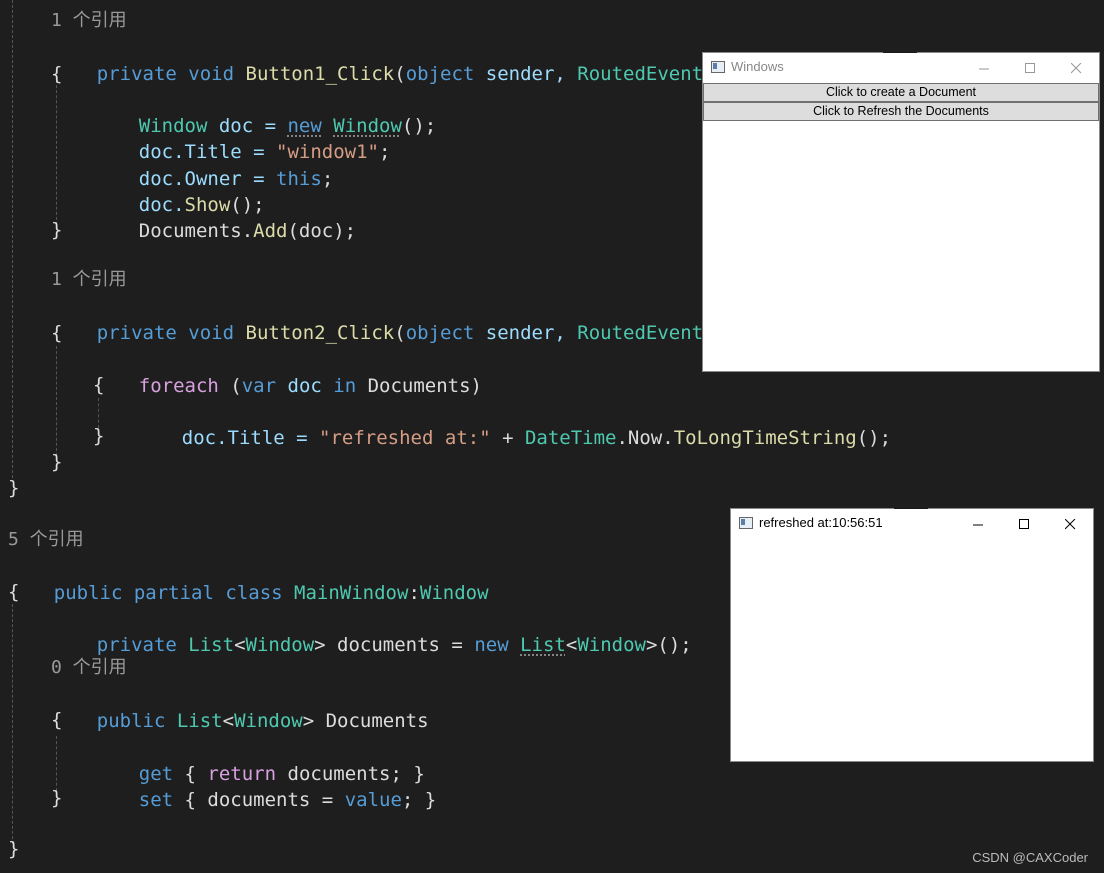 Image resolution: width=1104 pixels, height=873 pixels. I want to click on code-token: object, so click(440, 74).